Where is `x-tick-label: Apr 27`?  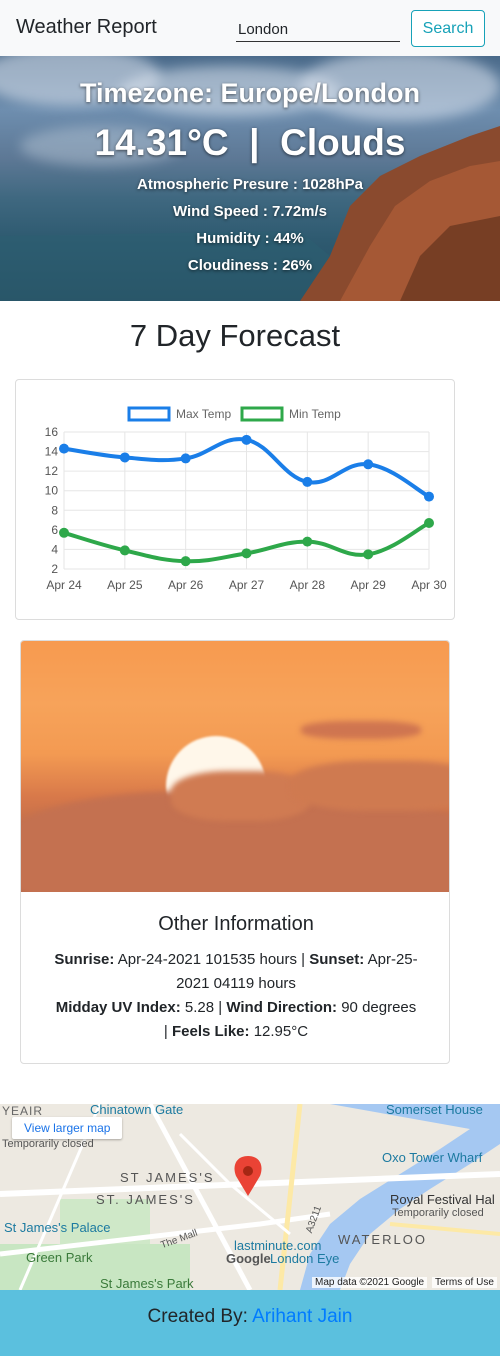
x-tick-label: Apr 27 is located at coordinates (247, 585).